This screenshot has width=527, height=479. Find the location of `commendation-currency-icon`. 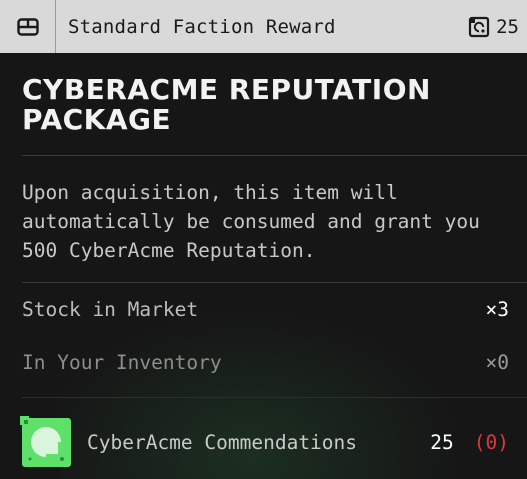

commendation-currency-icon is located at coordinates (479, 26).